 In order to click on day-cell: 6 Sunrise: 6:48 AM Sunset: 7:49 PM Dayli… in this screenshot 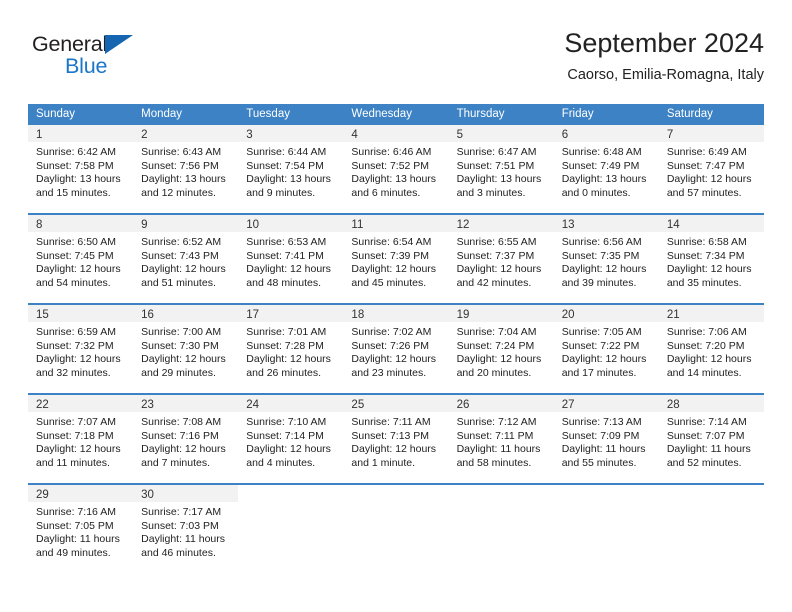, I will do `click(606, 169)`.